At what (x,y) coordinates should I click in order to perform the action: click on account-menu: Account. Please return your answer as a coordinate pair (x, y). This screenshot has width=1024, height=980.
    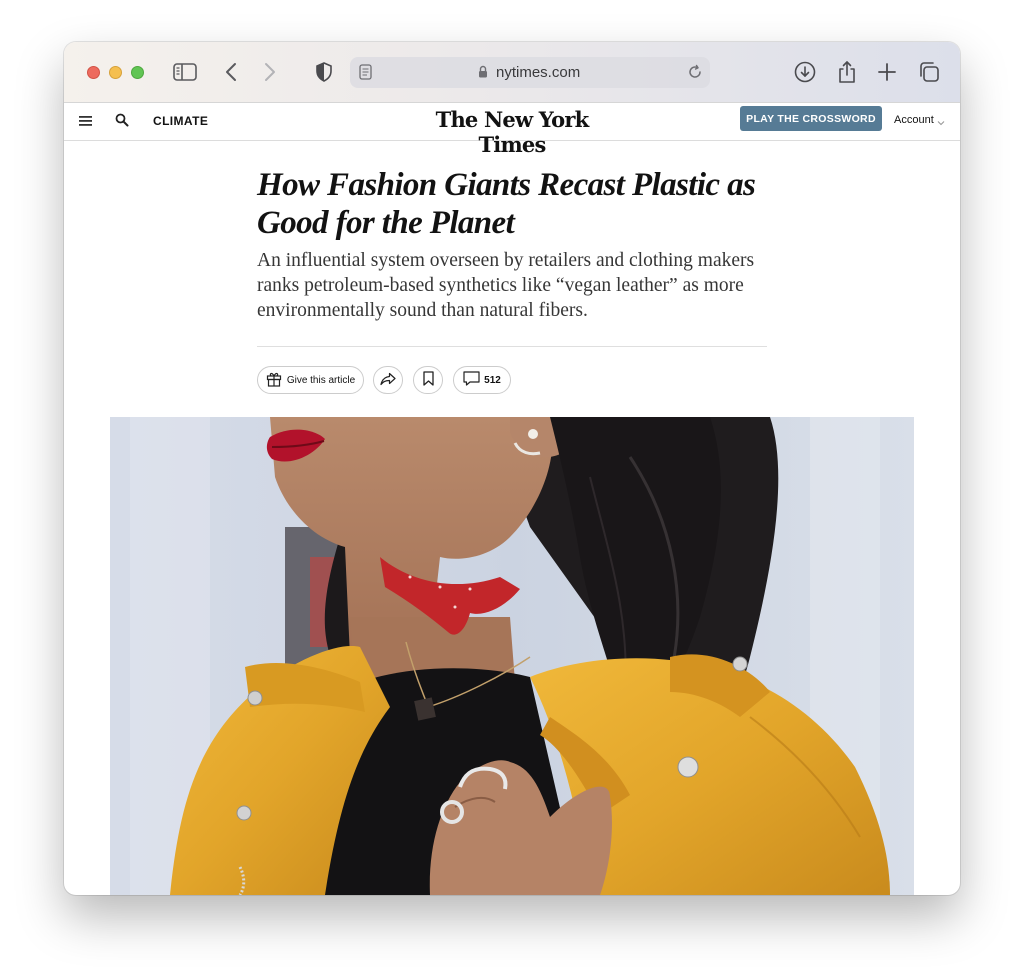
    Looking at the image, I should click on (919, 120).